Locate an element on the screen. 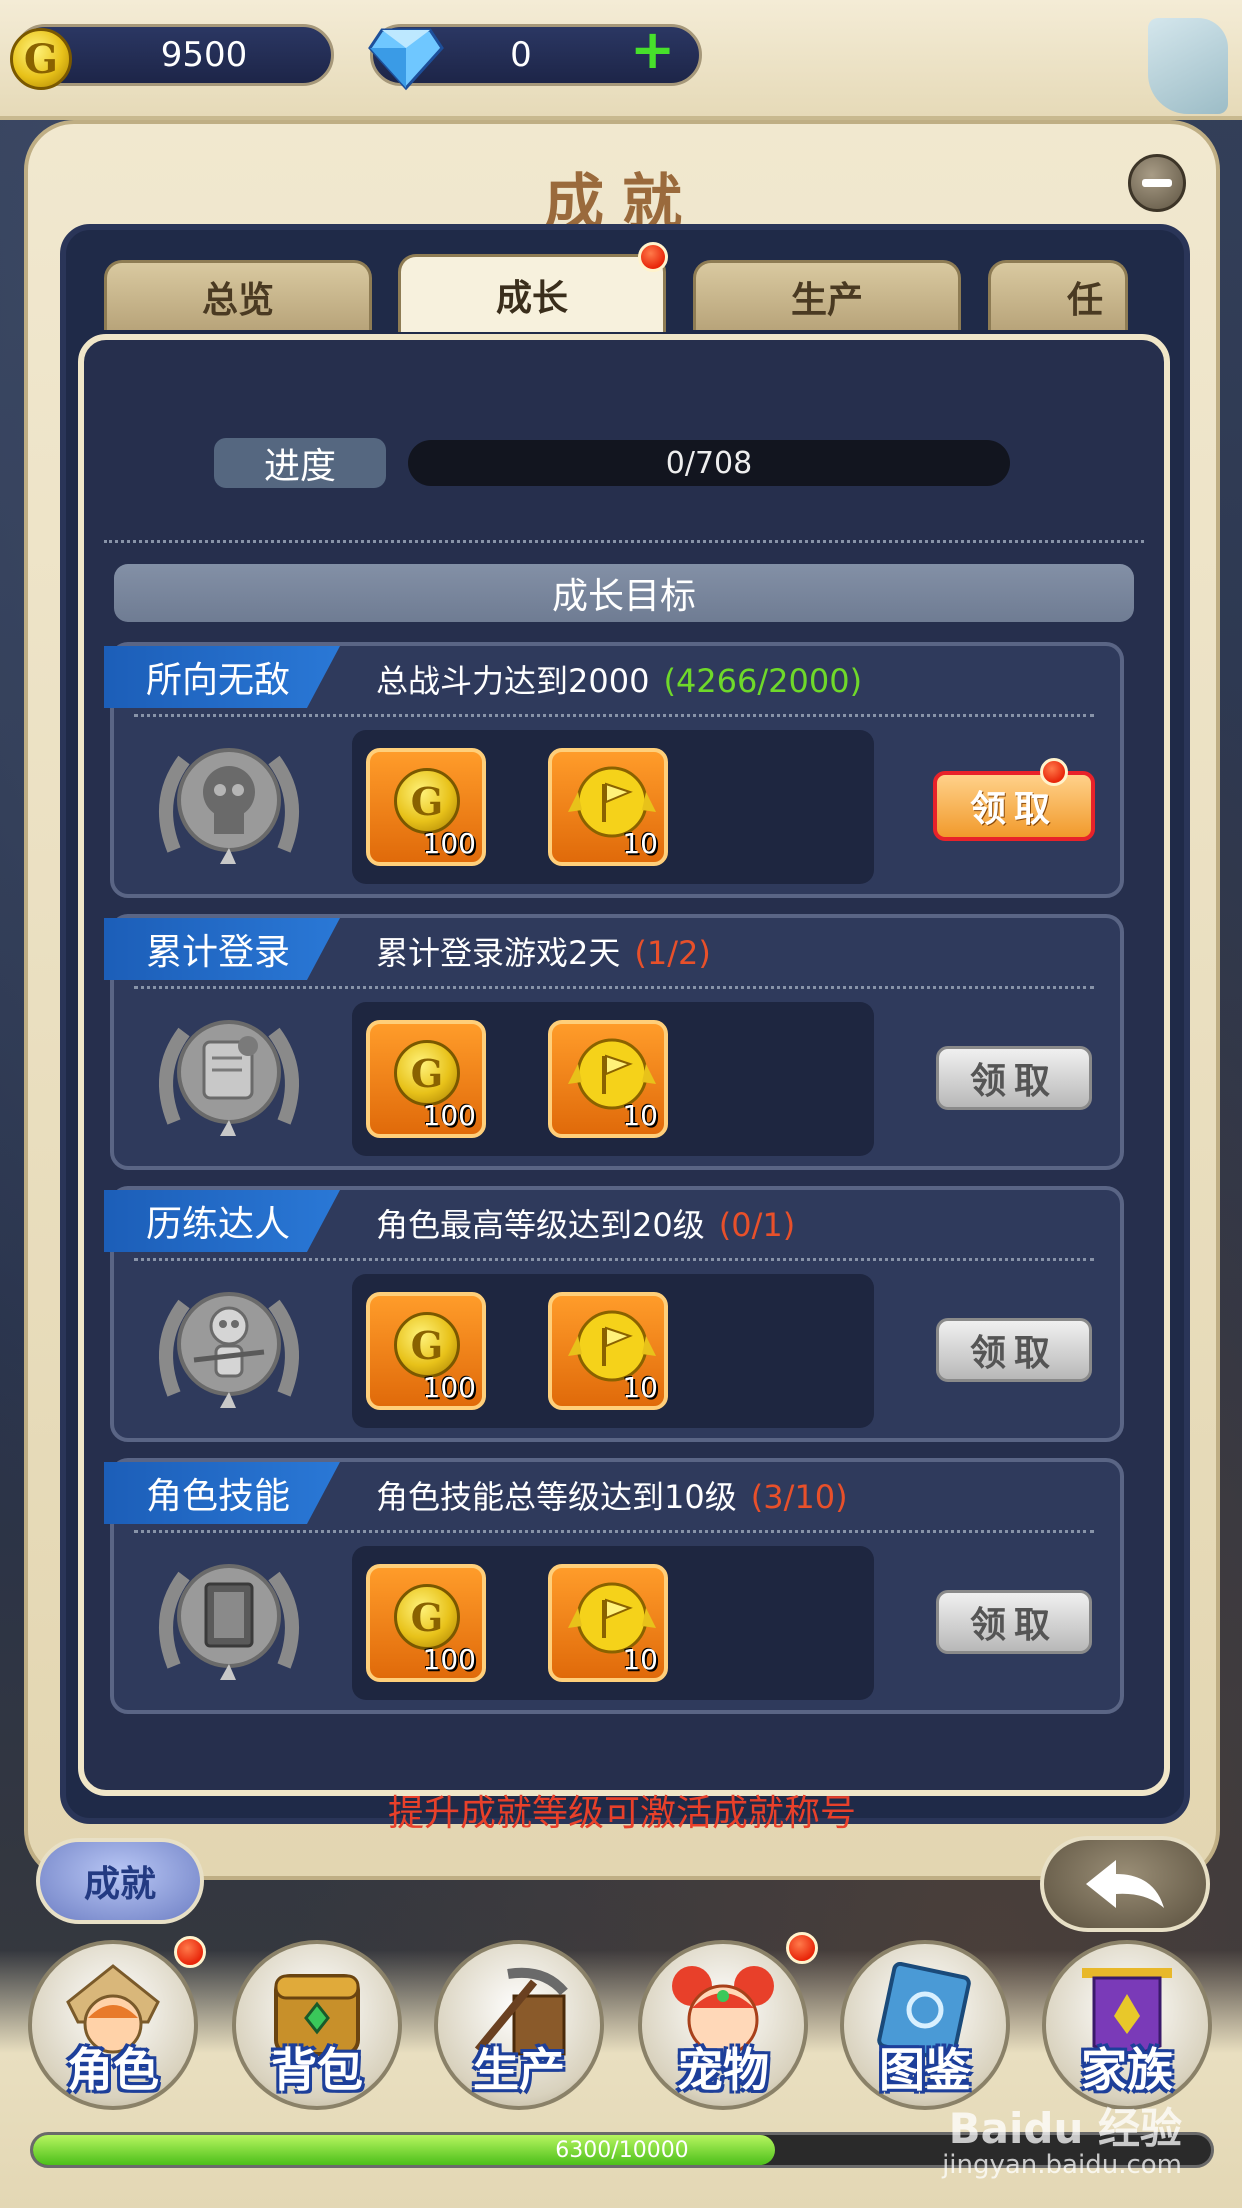 The image size is (1242, 2208). tab-label: 总览 is located at coordinates (237, 300).